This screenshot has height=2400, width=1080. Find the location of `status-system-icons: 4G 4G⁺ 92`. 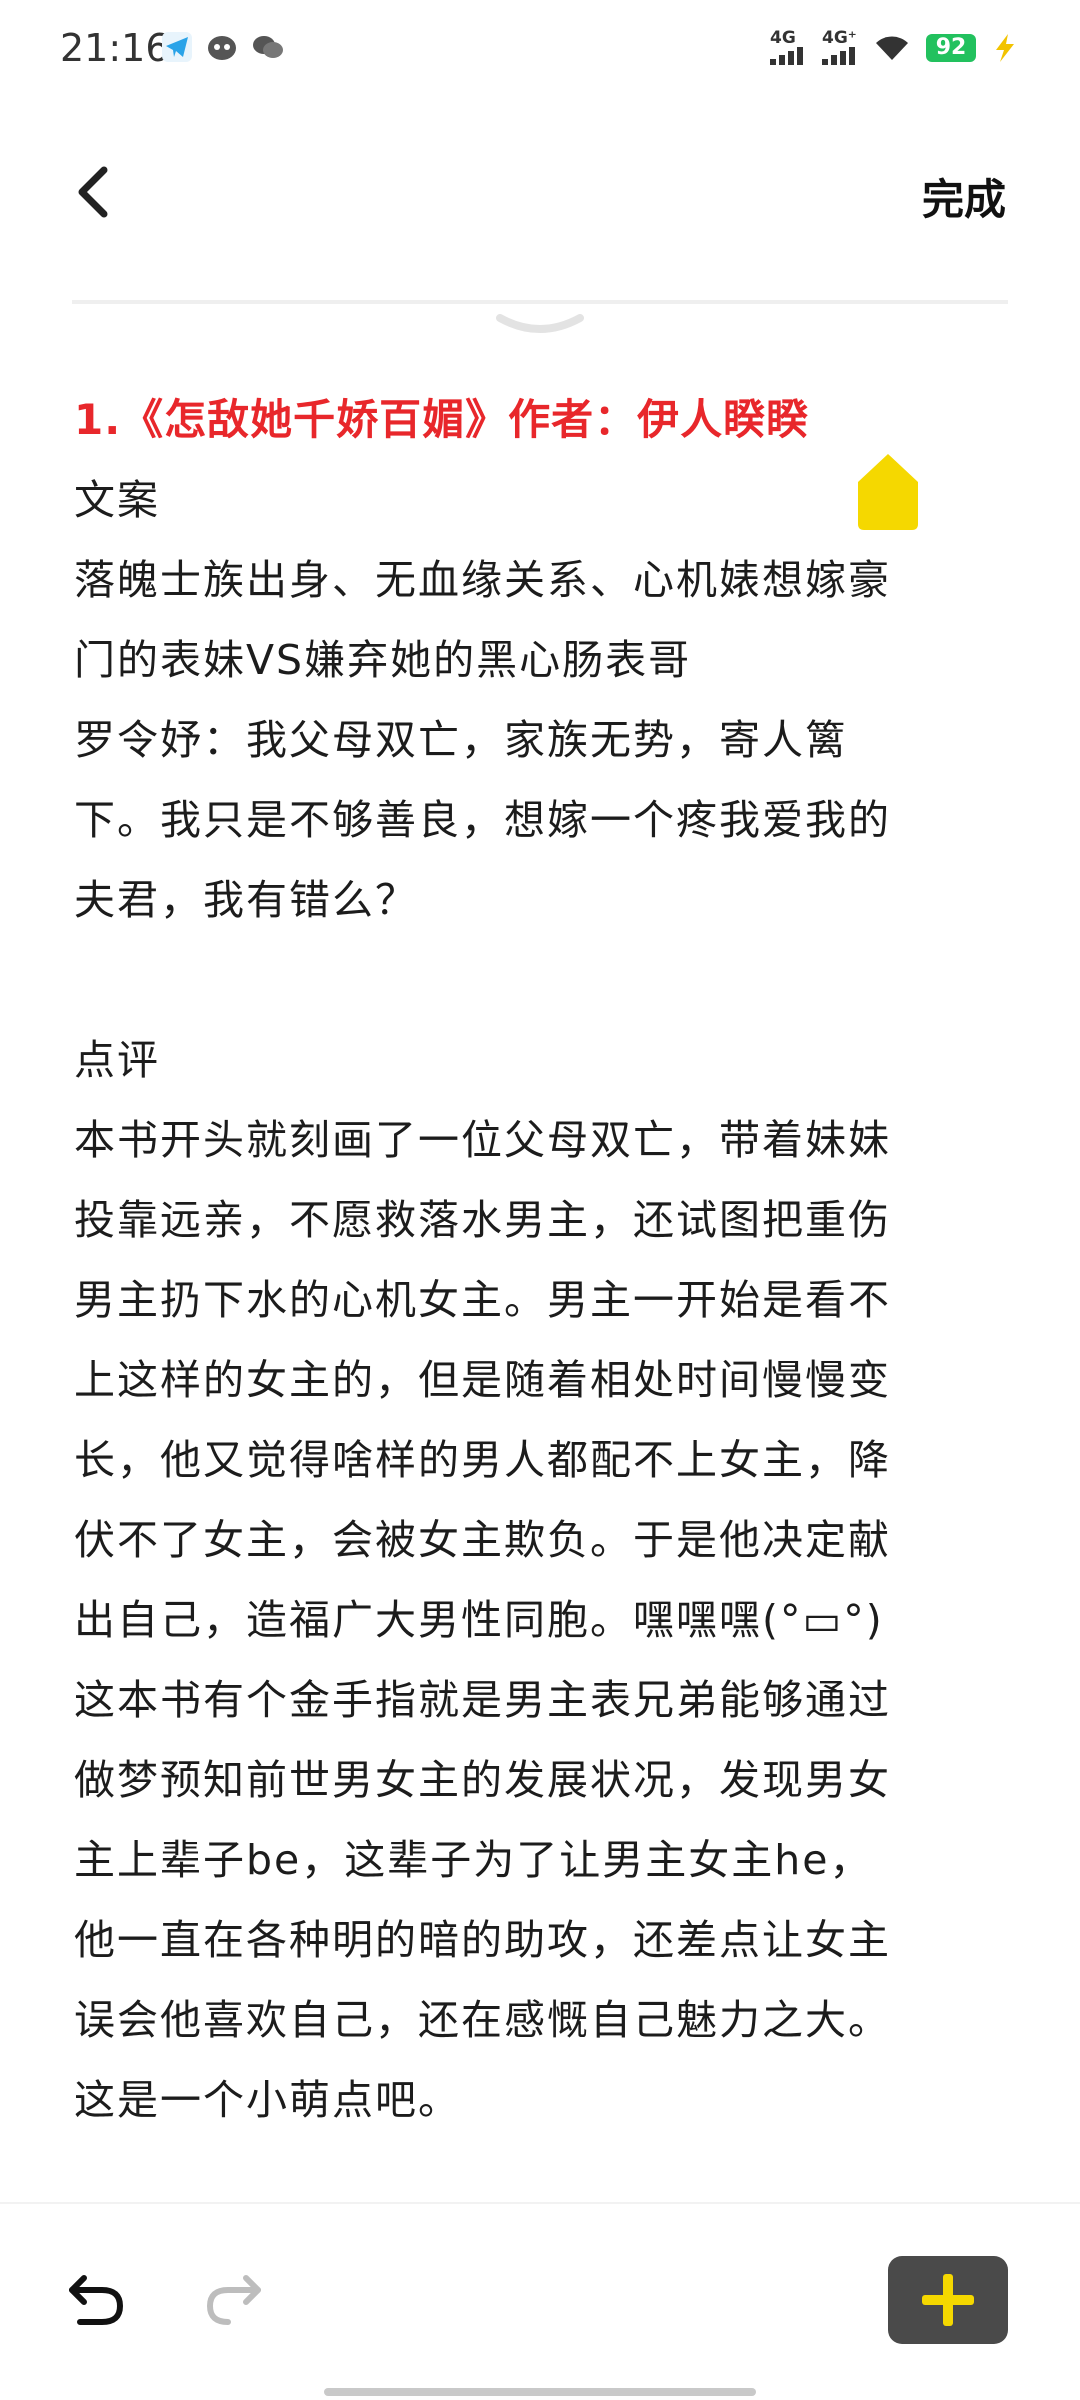

status-system-icons: 4G 4G⁺ 92 is located at coordinates (894, 47).